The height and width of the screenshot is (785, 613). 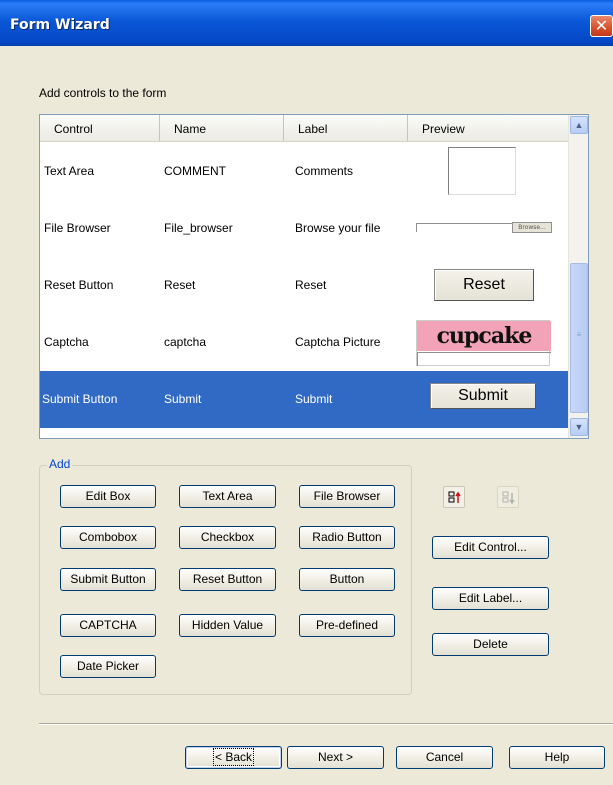 I want to click on row-name: captcha, so click(x=185, y=342).